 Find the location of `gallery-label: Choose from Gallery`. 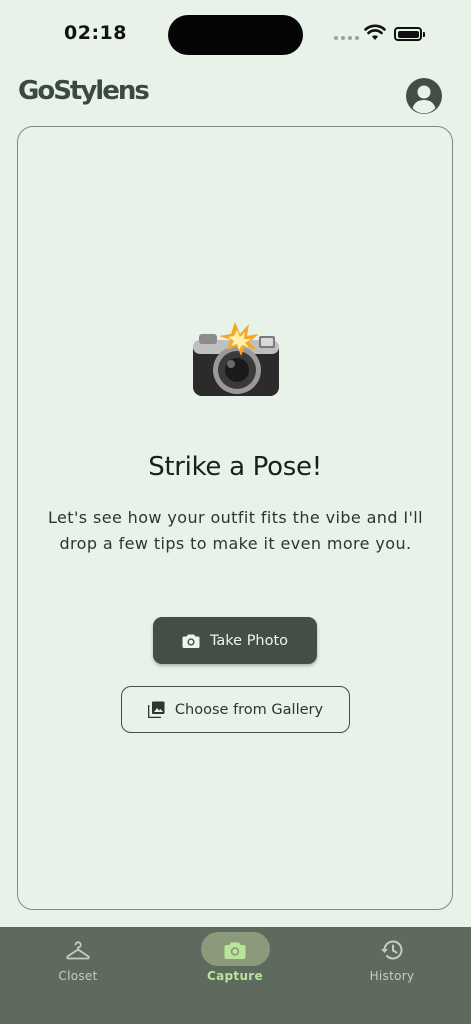

gallery-label: Choose from Gallery is located at coordinates (249, 709).